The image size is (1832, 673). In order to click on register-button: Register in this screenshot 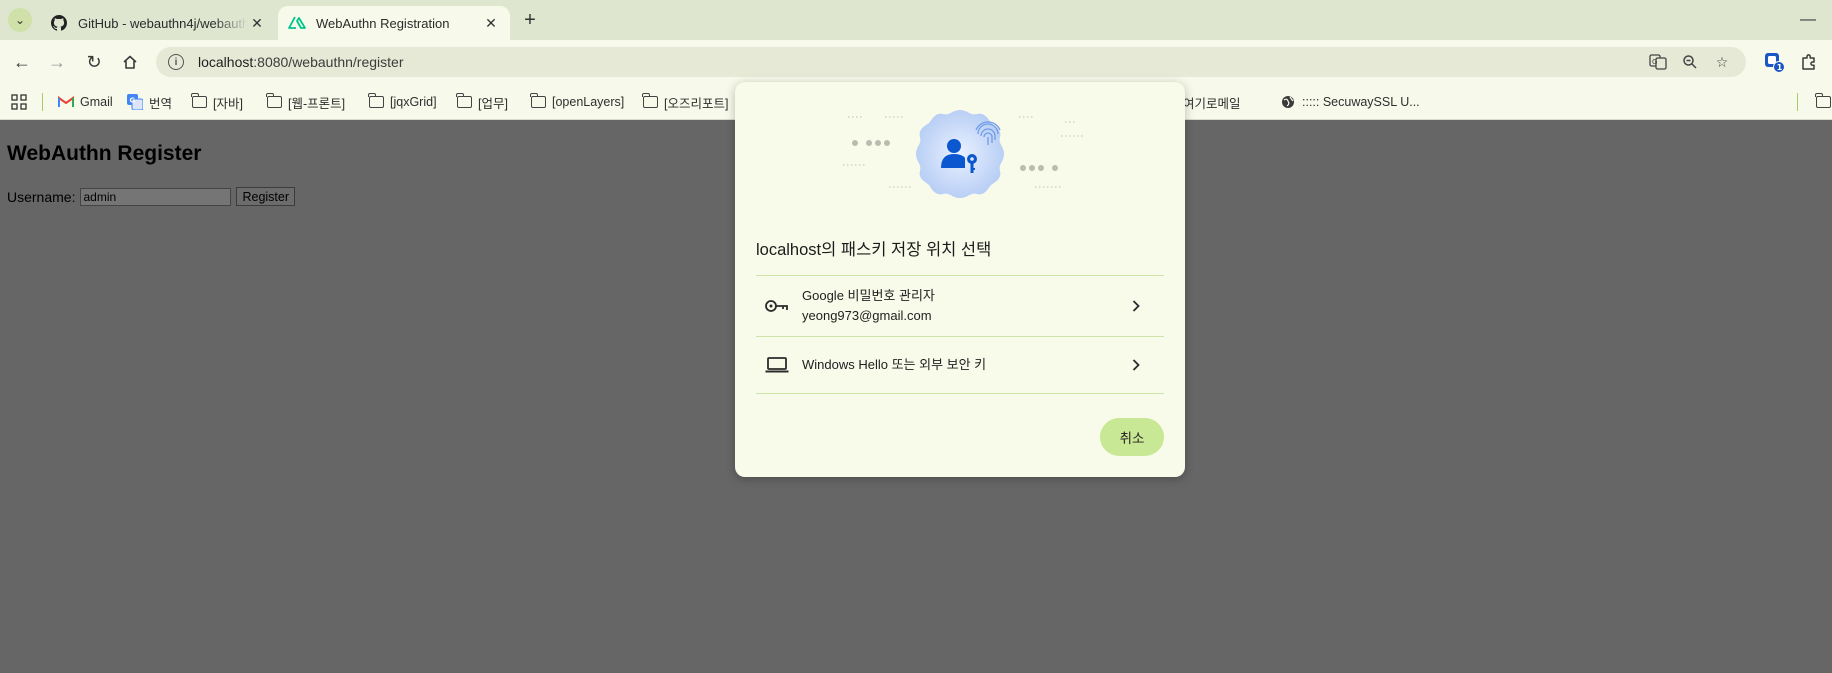, I will do `click(266, 196)`.